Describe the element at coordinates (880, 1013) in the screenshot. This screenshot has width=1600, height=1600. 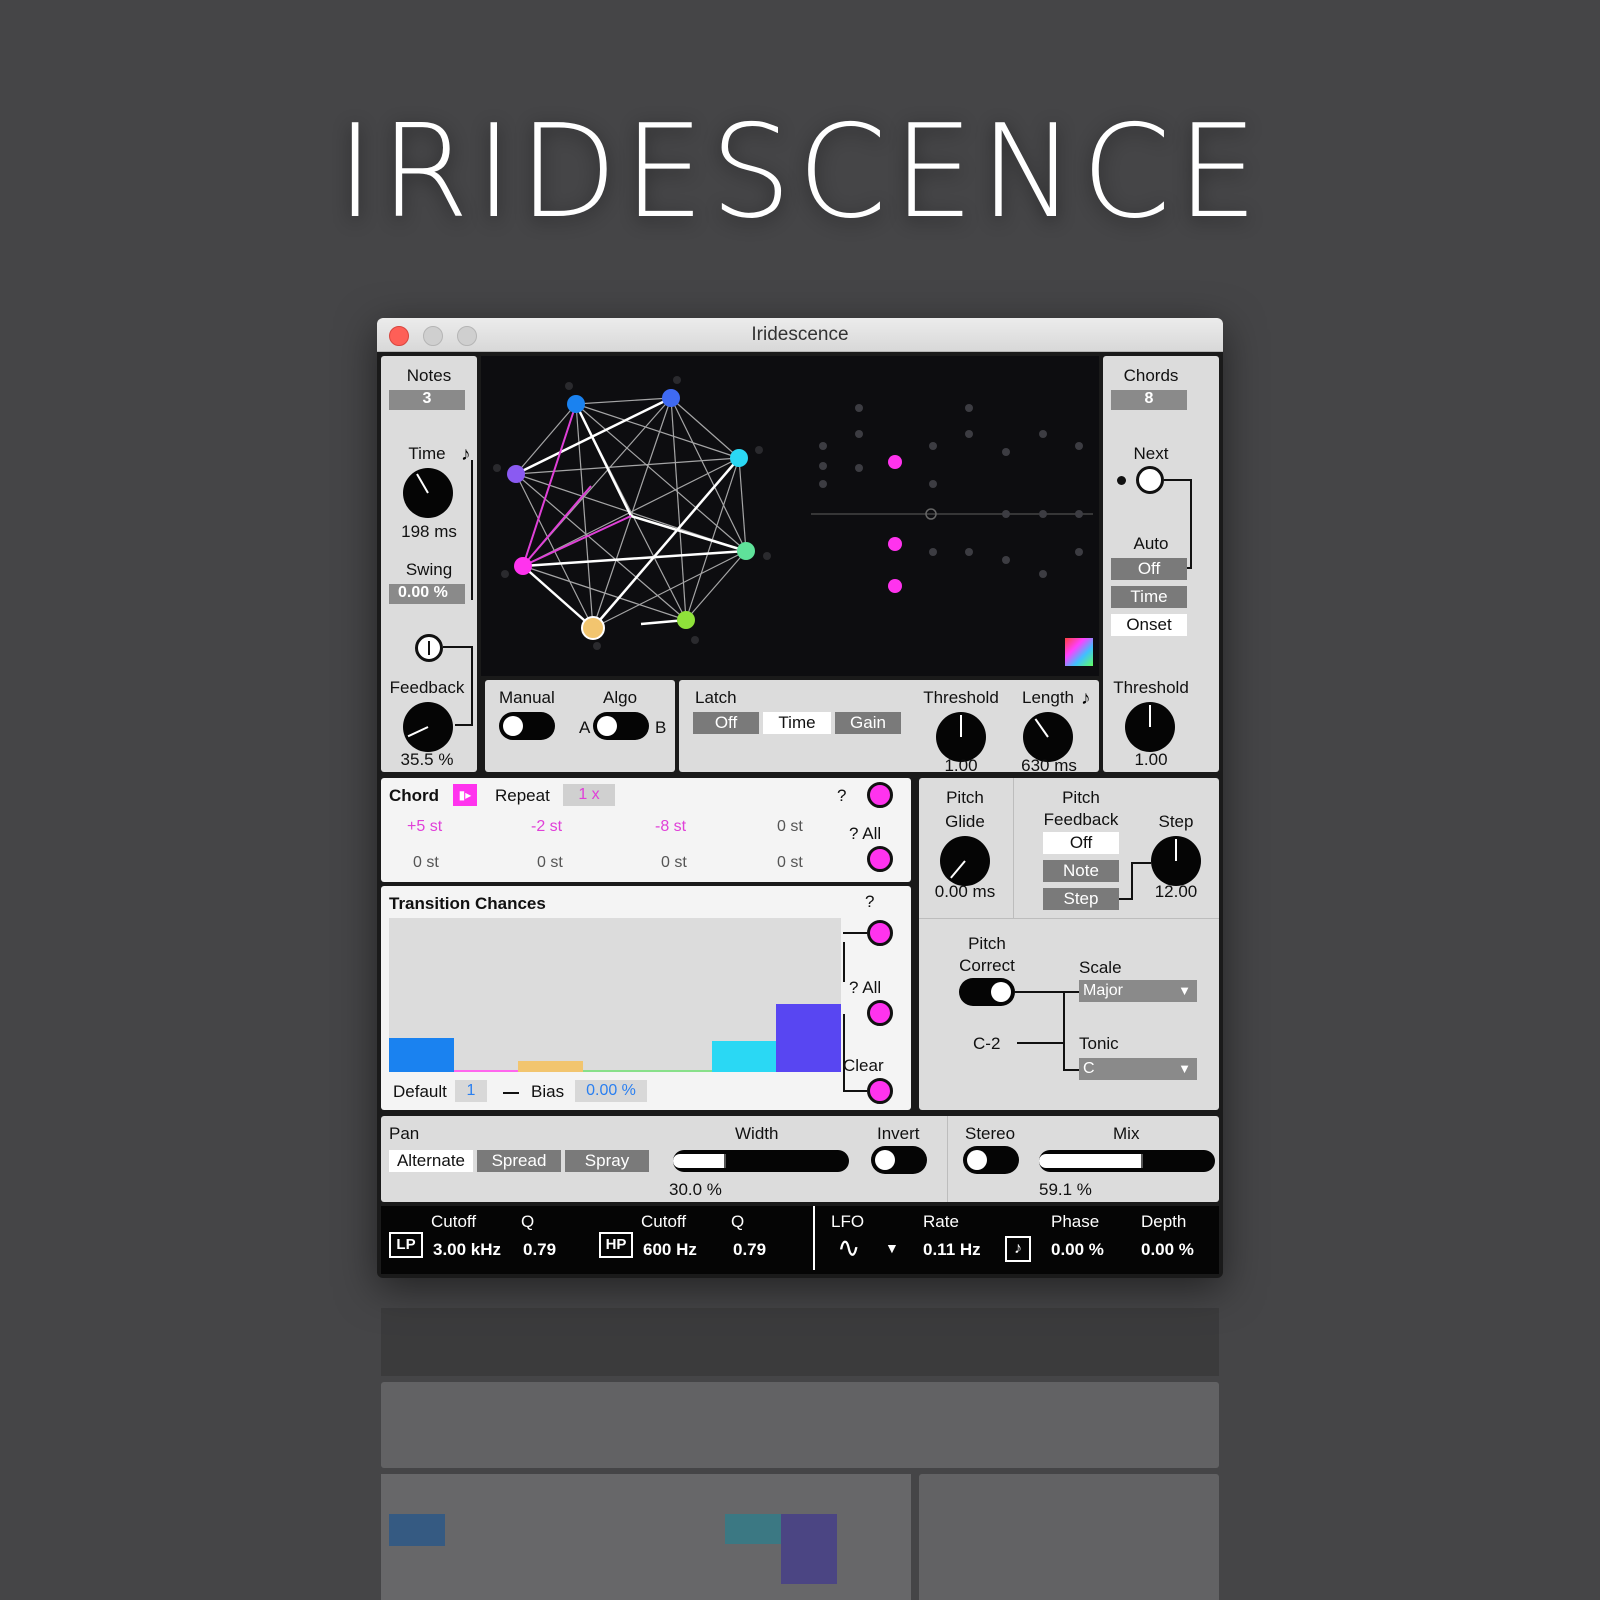
I see `transition-random-all-button` at that location.